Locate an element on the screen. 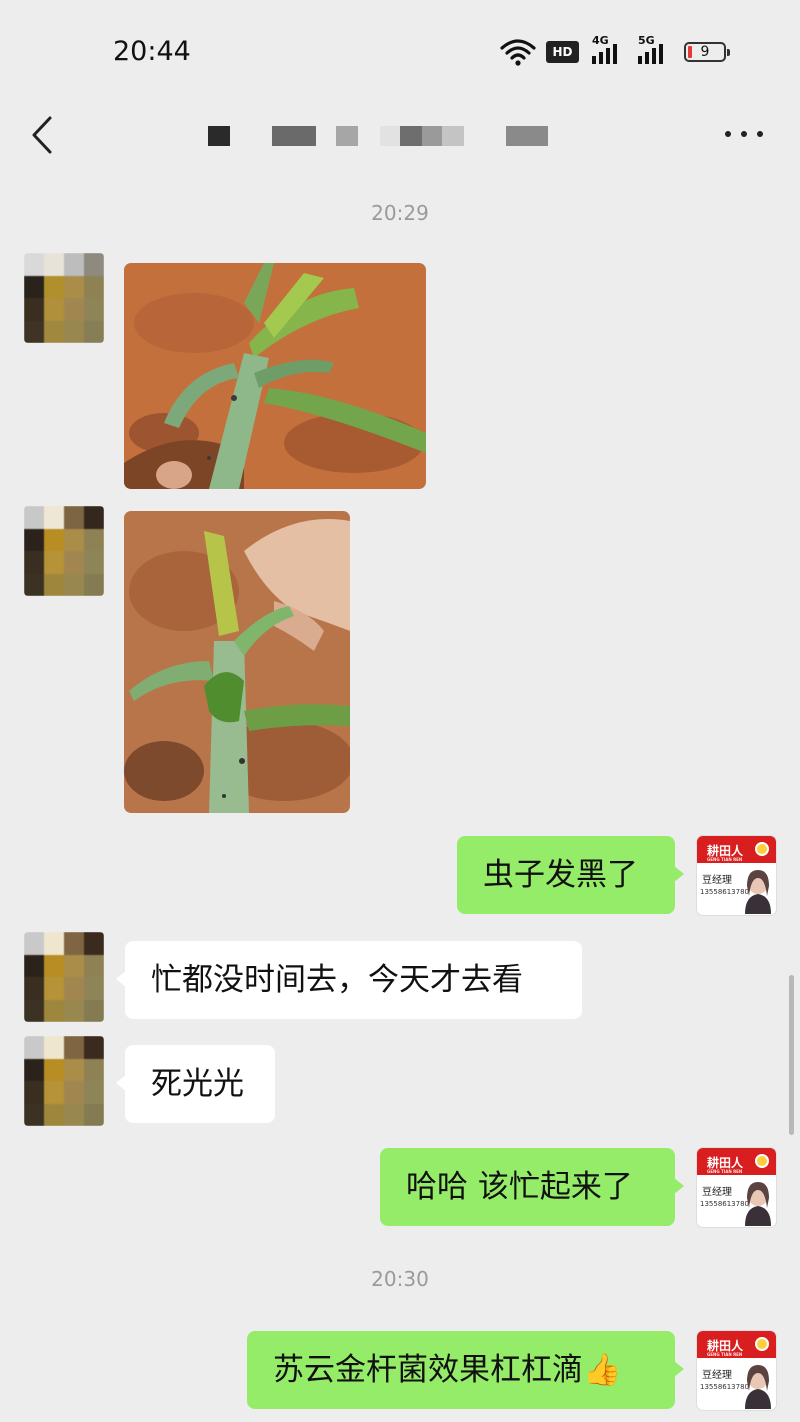  message-text: 苏云金杆菌效果杠杠滴 is located at coordinates (428, 1370).